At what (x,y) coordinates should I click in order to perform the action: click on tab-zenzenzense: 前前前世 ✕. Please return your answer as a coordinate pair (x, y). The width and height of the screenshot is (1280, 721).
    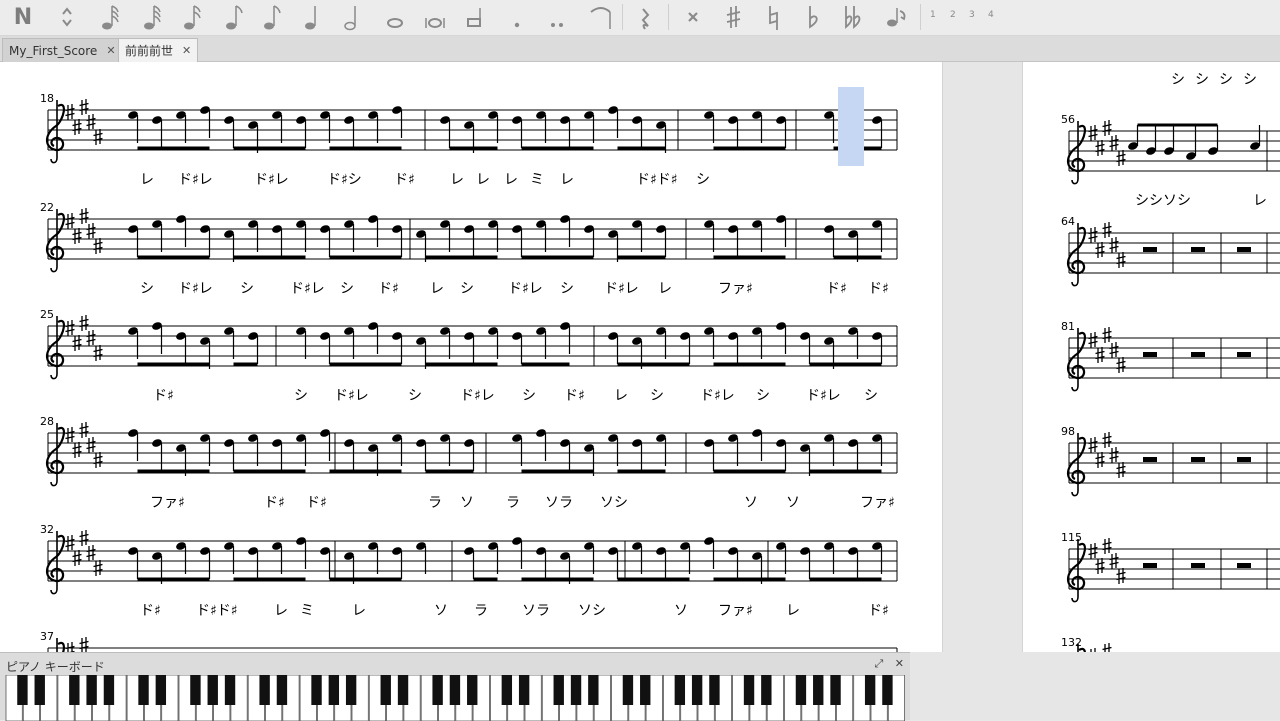
    Looking at the image, I should click on (158, 50).